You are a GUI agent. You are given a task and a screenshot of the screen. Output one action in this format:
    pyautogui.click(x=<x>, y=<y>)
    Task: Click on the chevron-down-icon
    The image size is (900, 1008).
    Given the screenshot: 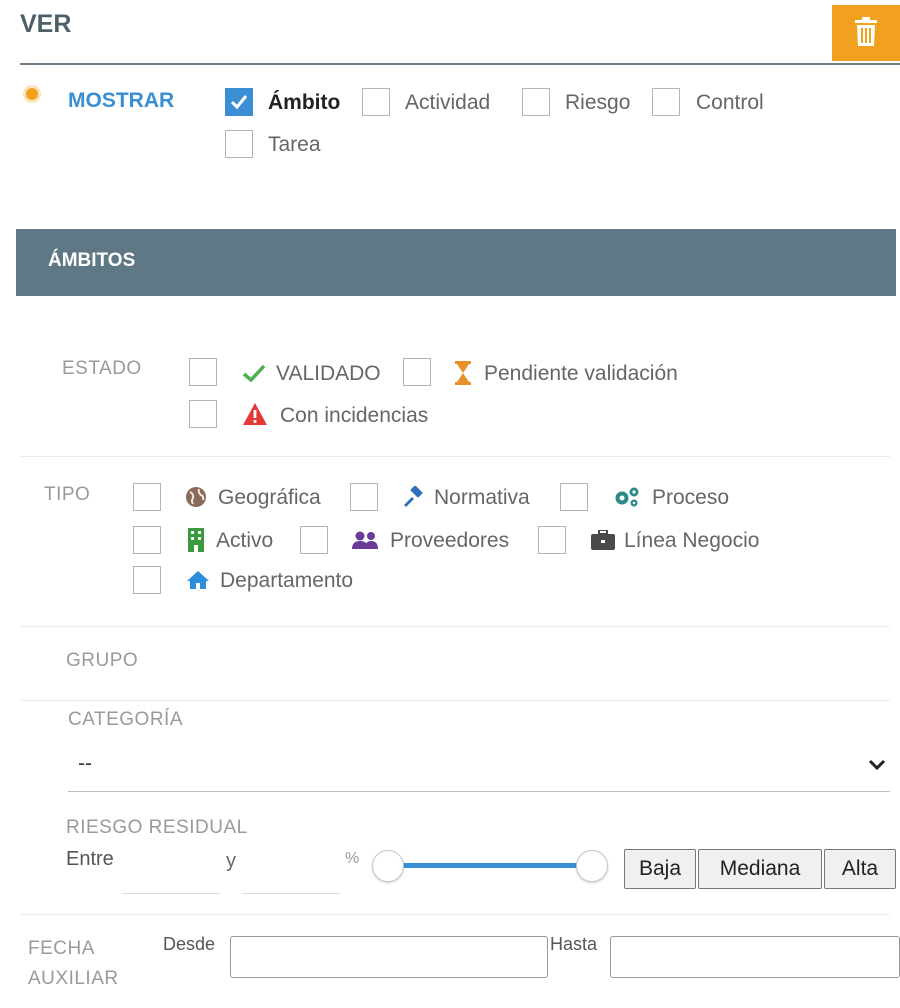 What is the action you would take?
    pyautogui.click(x=877, y=765)
    